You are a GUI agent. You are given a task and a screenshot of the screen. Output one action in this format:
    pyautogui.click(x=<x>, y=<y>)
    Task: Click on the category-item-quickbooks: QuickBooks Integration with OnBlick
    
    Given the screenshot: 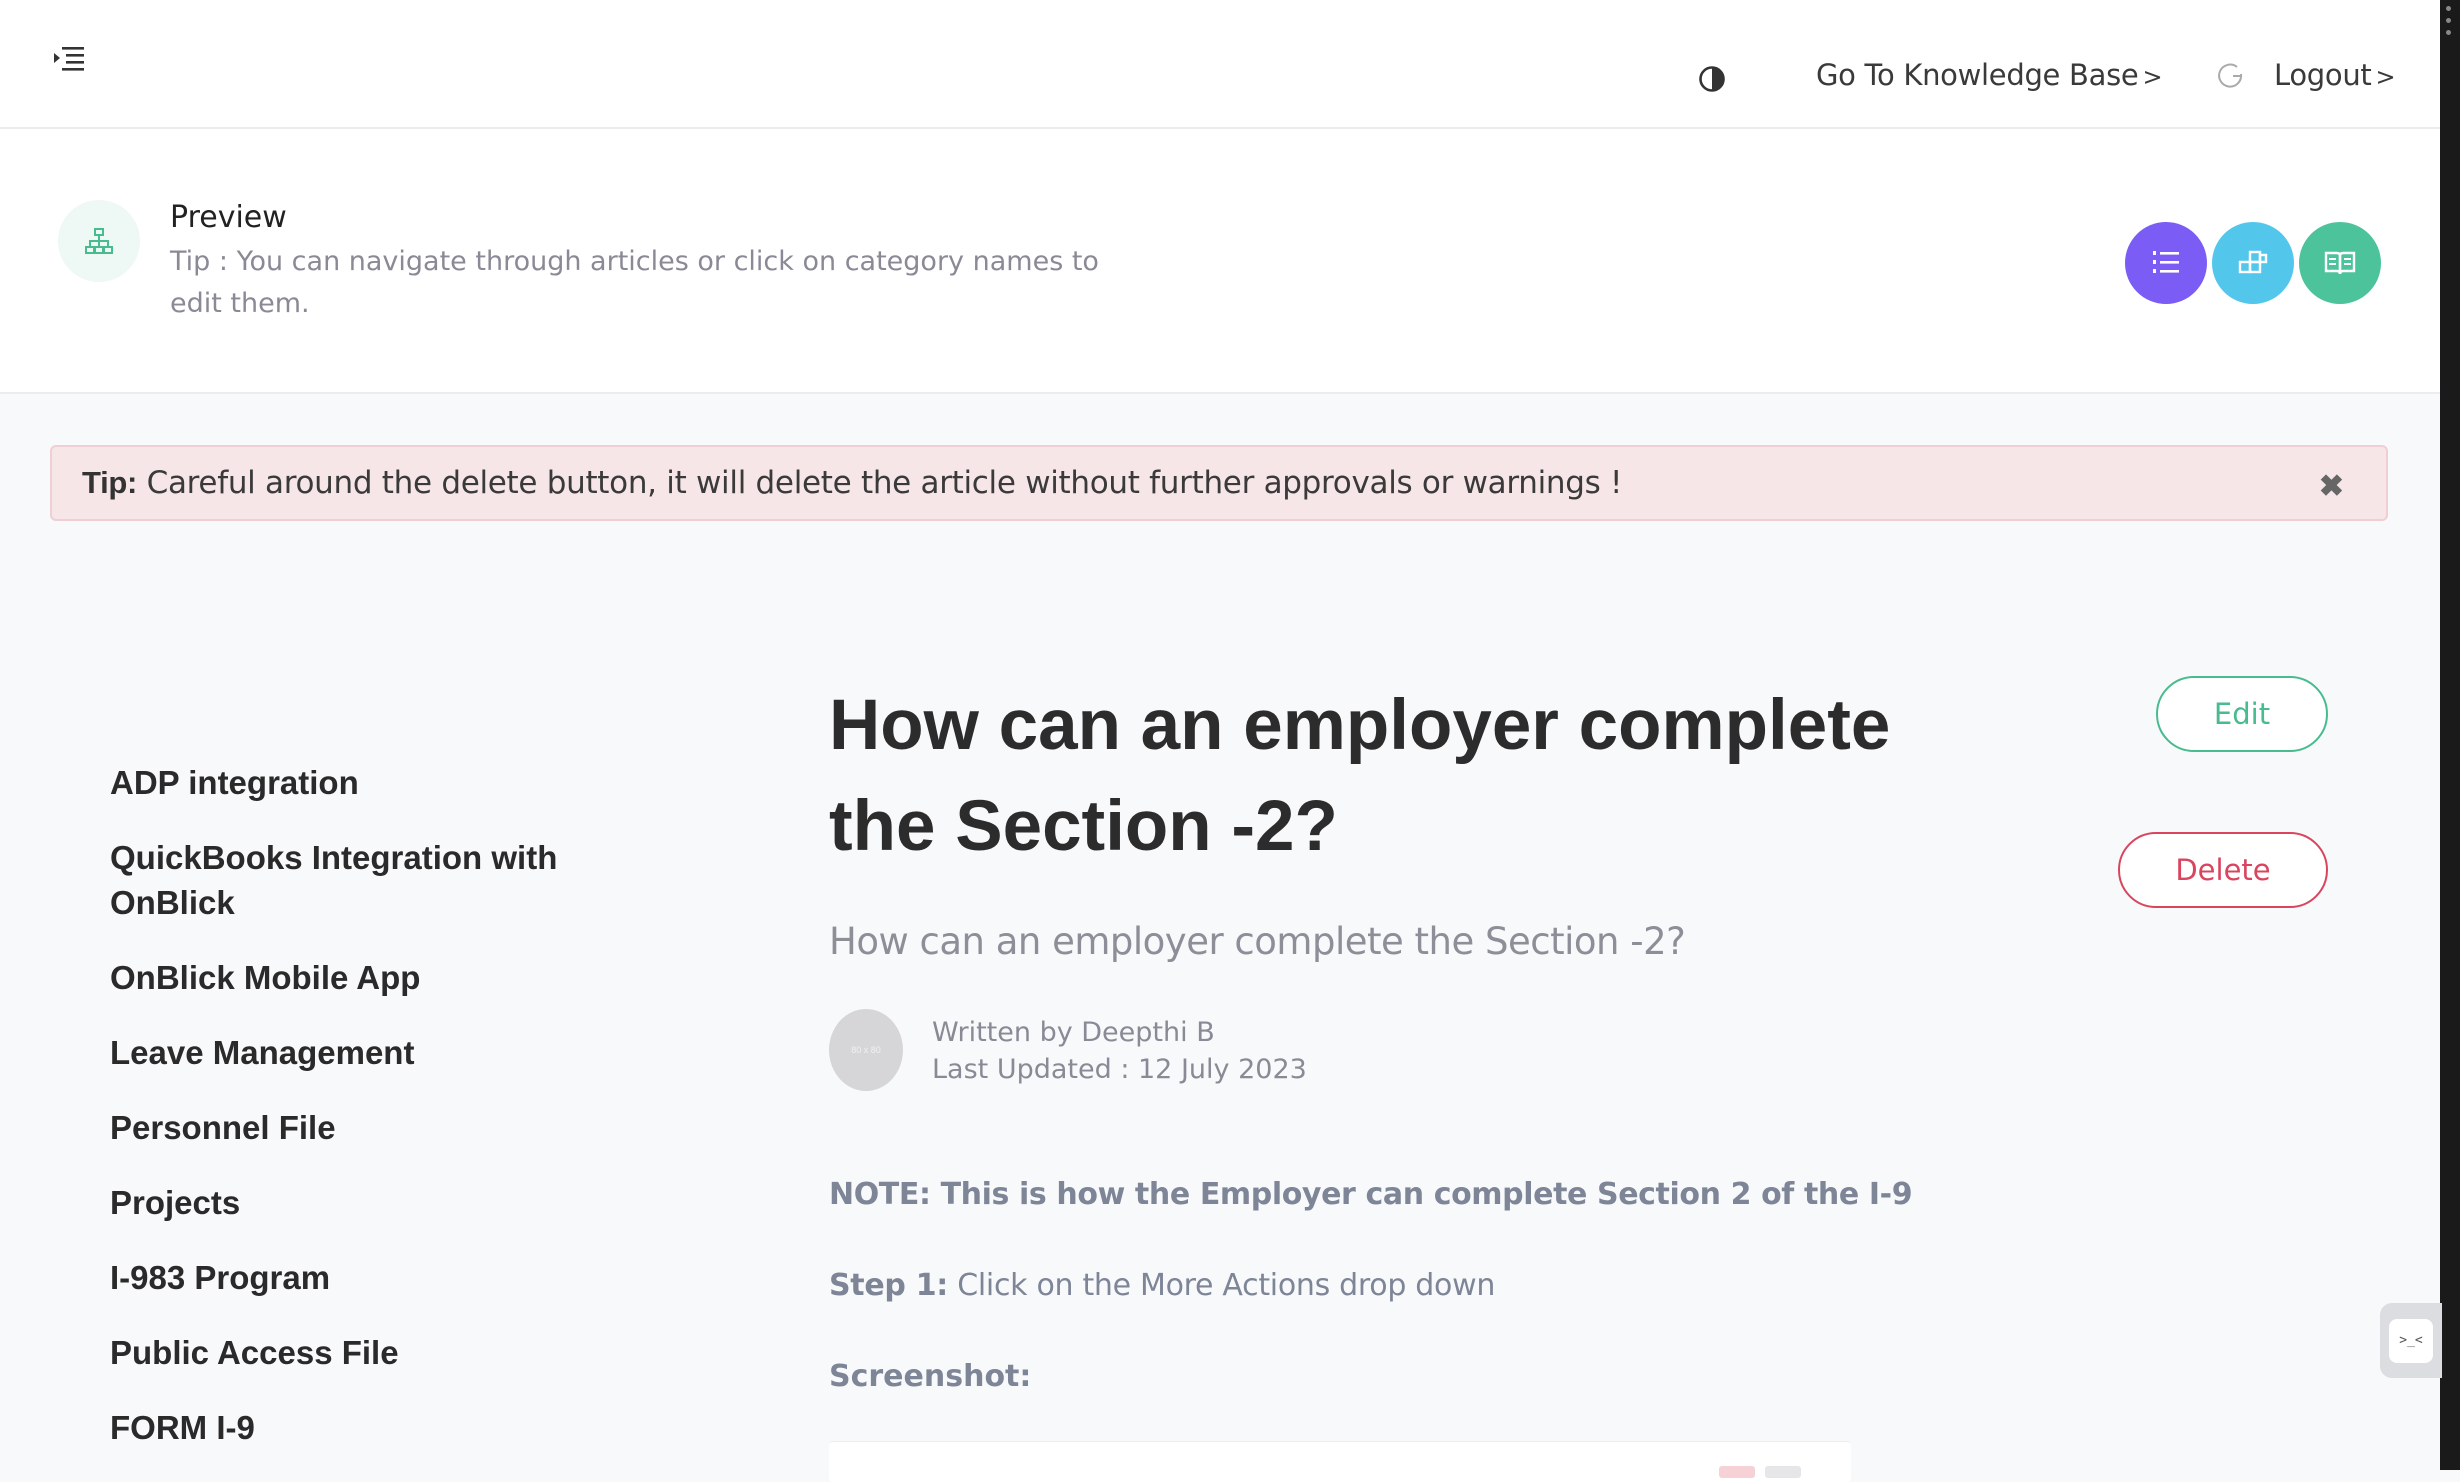 What is the action you would take?
    pyautogui.click(x=370, y=880)
    